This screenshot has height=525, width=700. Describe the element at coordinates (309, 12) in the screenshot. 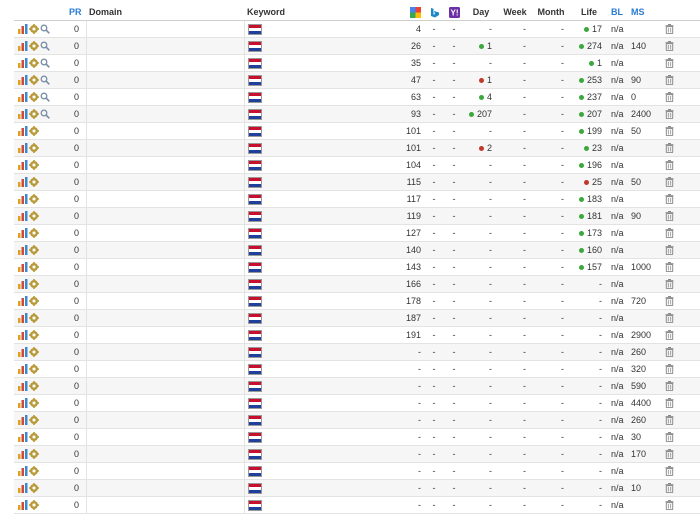

I see `keyword-header: Keyword` at that location.